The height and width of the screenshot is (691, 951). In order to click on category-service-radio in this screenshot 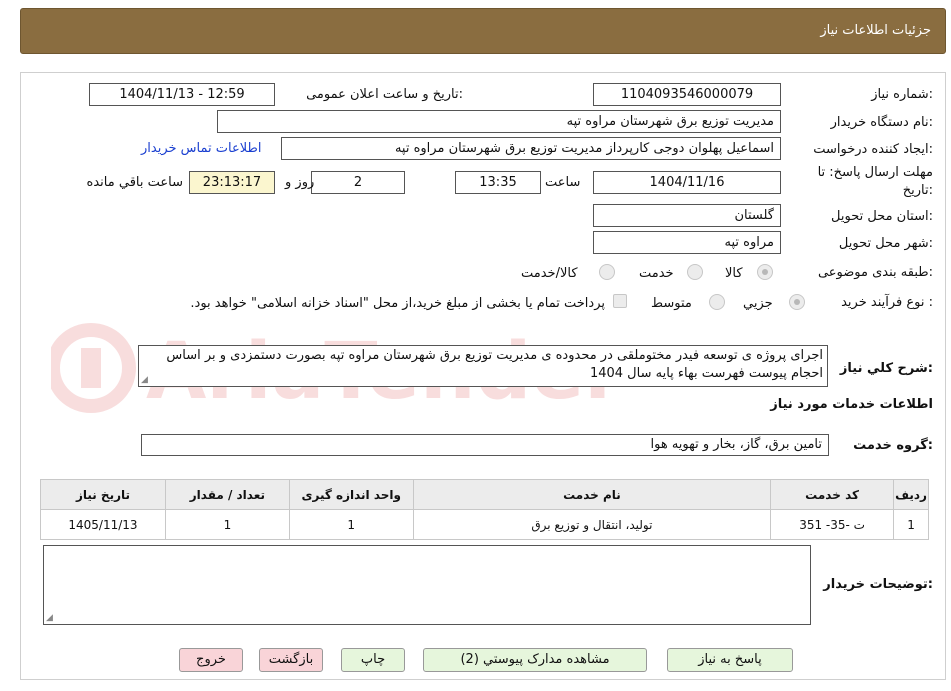, I will do `click(695, 272)`.